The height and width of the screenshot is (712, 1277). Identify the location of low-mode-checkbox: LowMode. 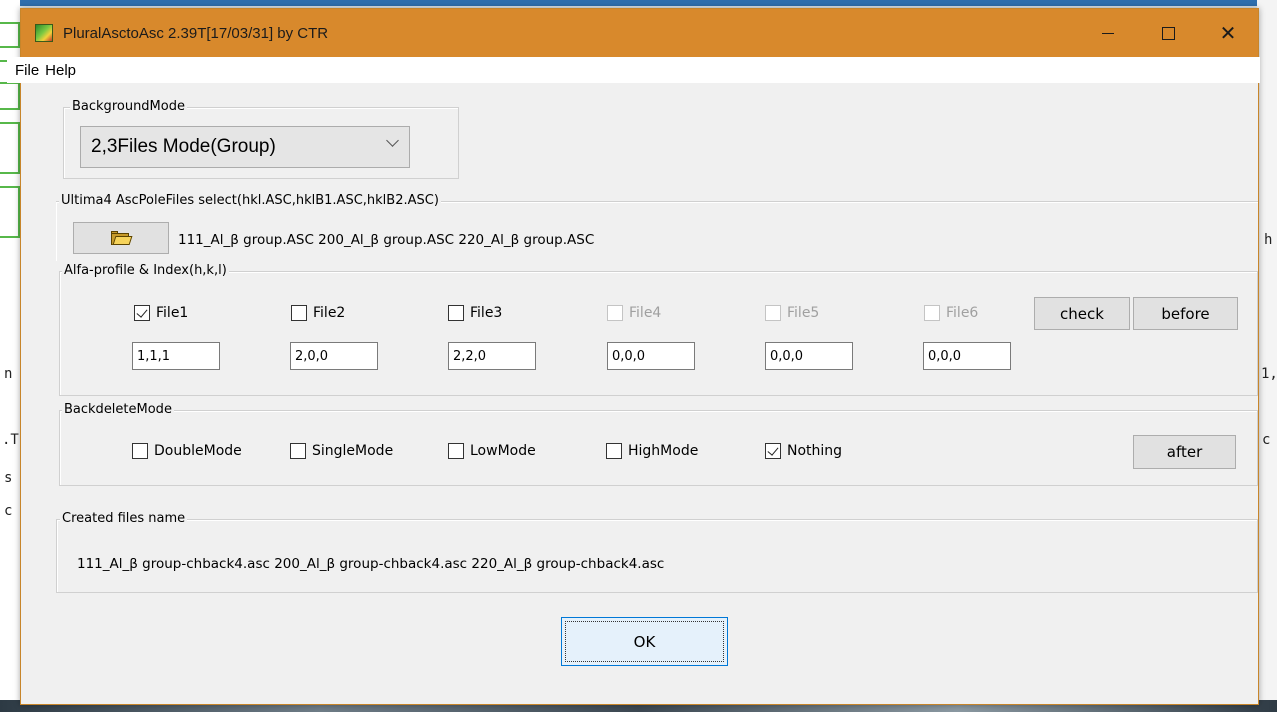
(492, 451).